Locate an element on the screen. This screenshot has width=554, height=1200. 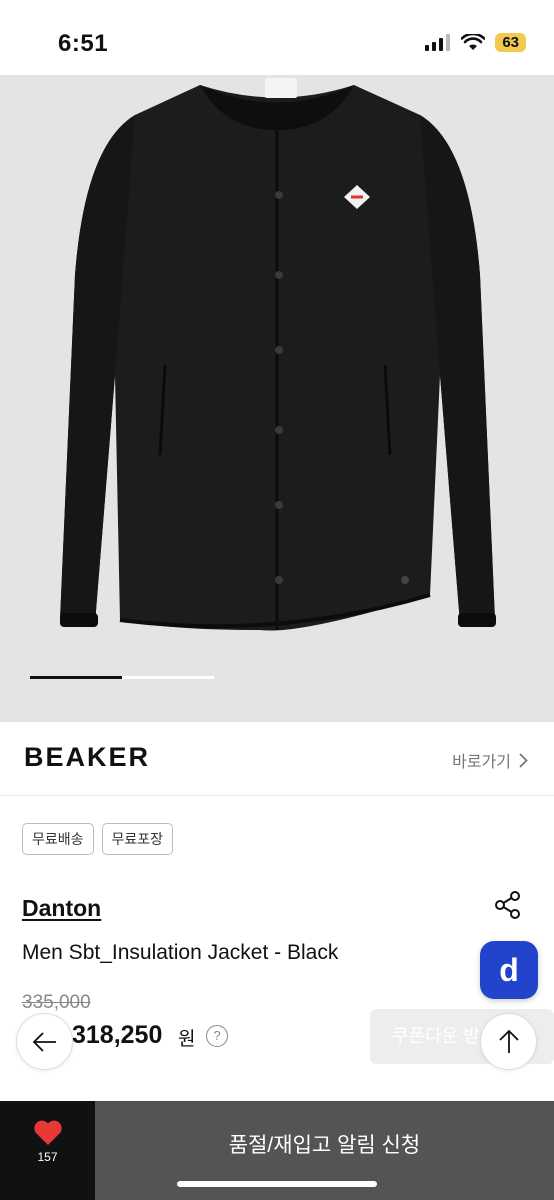
status-icons: 63 is located at coordinates (475, 42).